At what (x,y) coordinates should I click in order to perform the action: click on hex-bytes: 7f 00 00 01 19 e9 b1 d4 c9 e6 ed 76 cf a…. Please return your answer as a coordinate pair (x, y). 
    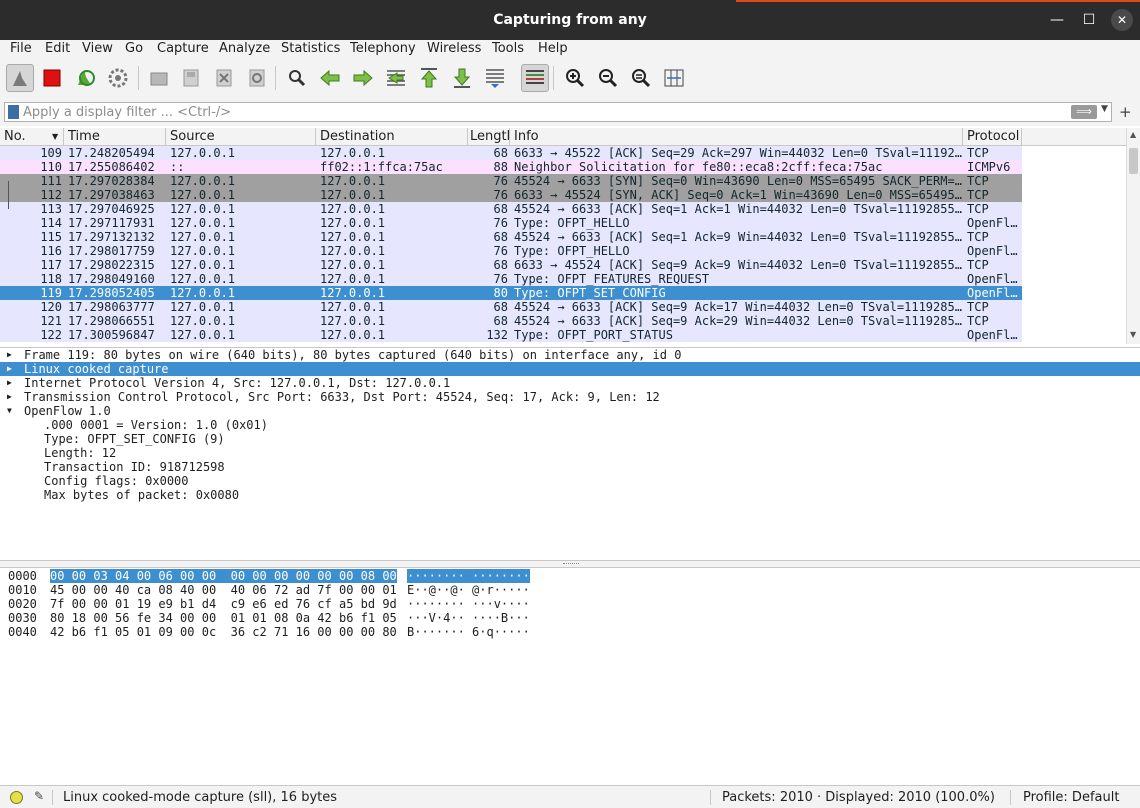
    Looking at the image, I should click on (223, 604).